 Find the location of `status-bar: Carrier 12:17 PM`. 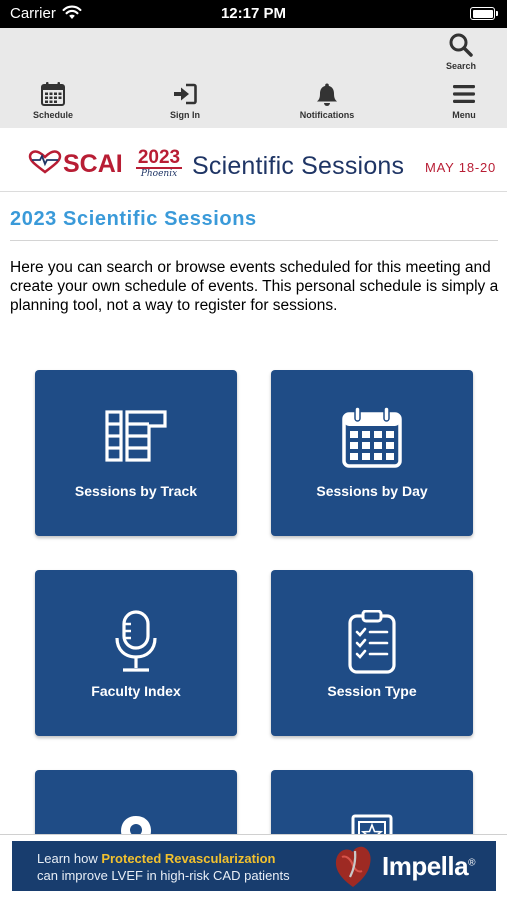

status-bar: Carrier 12:17 PM is located at coordinates (253, 14).